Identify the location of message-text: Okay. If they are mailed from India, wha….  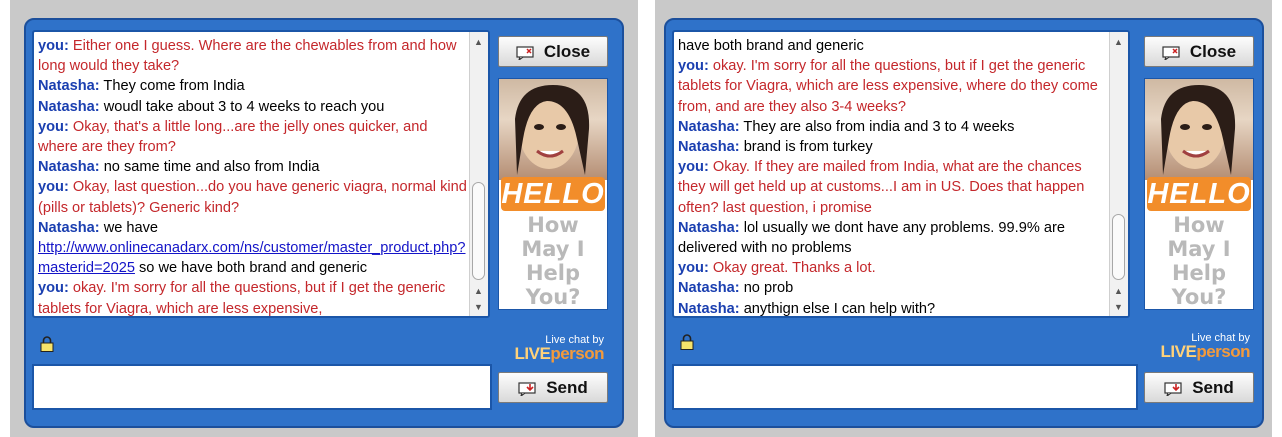
(881, 187).